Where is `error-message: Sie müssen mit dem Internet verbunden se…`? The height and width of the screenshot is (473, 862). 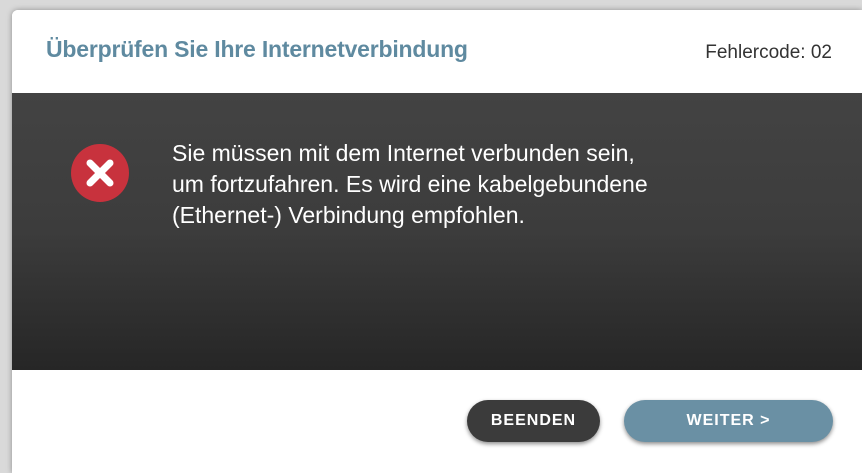 error-message: Sie müssen mit dem Internet verbunden se… is located at coordinates (410, 184).